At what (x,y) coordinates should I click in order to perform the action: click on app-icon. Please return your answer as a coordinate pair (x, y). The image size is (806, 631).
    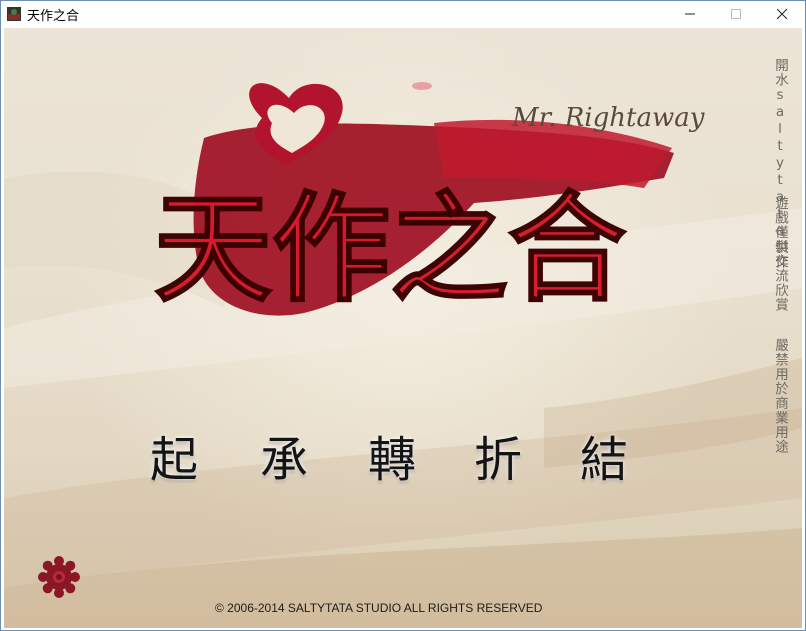
    Looking at the image, I should click on (14, 14).